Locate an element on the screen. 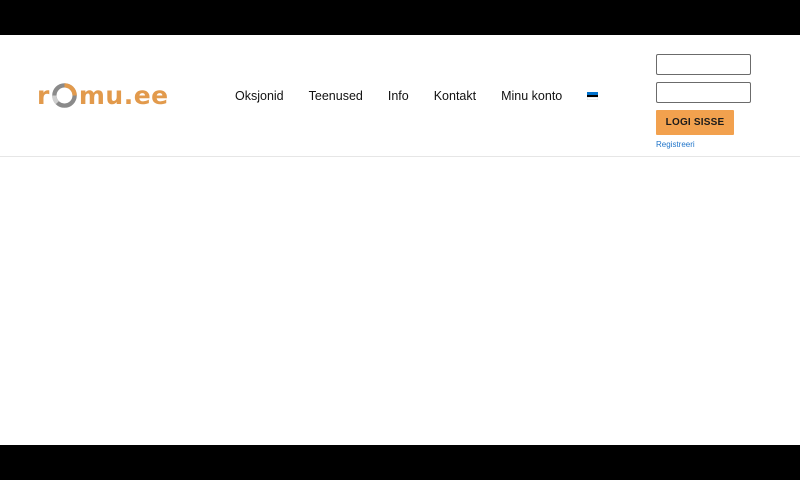 This screenshot has width=800, height=480. nav-item-info: Info is located at coordinates (398, 96).